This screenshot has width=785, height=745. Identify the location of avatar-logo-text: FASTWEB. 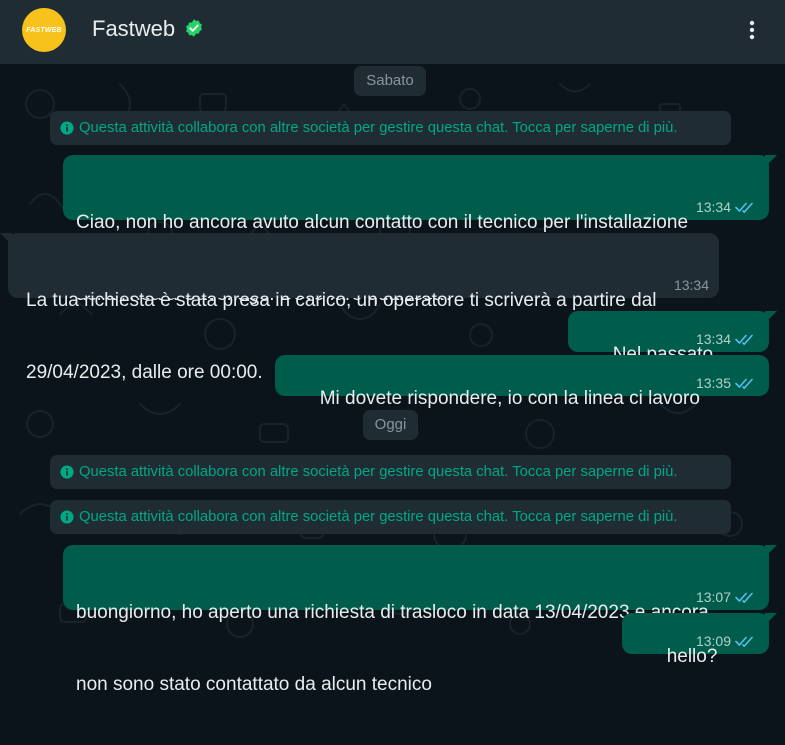
(44, 30).